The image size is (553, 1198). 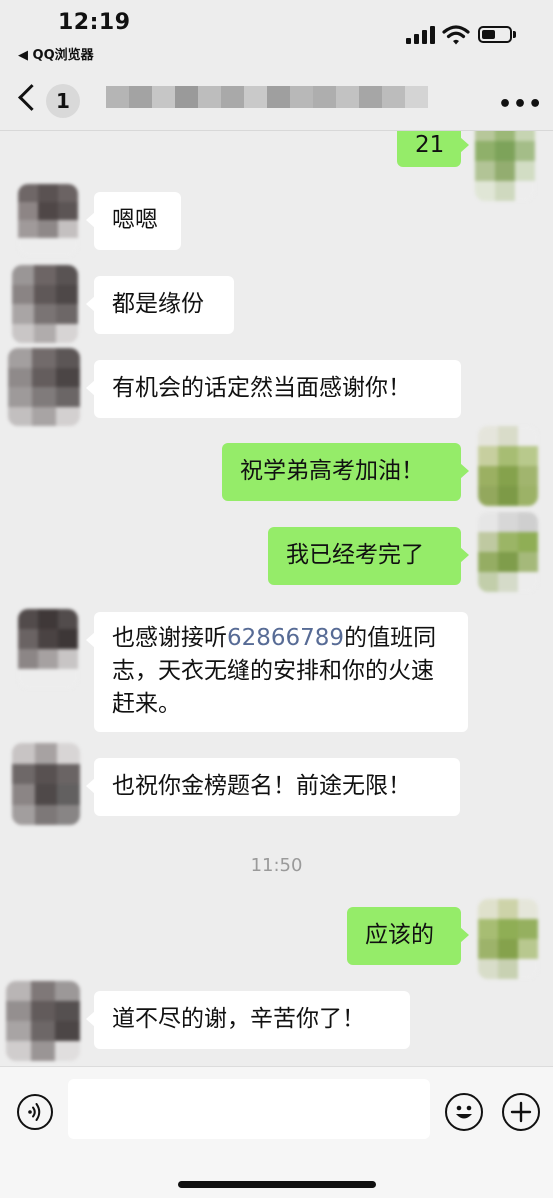 What do you see at coordinates (249, 1109) in the screenshot?
I see `message-input` at bounding box center [249, 1109].